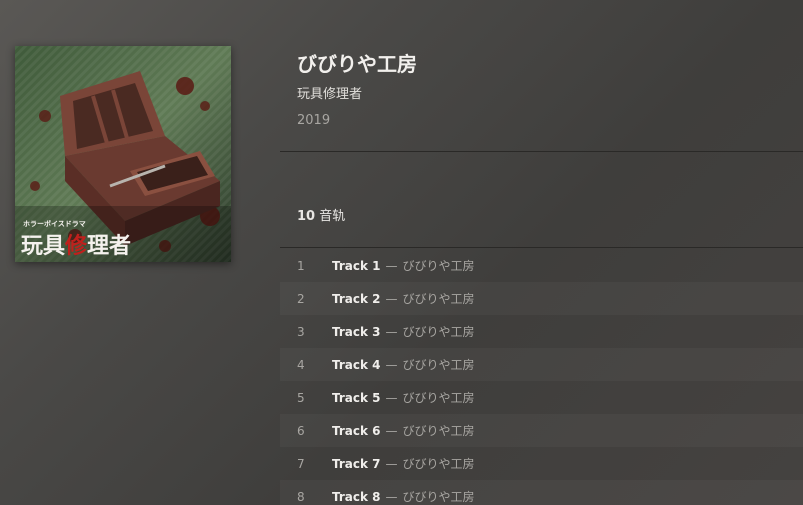 Image resolution: width=803 pixels, height=505 pixels. What do you see at coordinates (541, 364) in the screenshot?
I see `track-row: 4 Track 4 — びびりや工房` at bounding box center [541, 364].